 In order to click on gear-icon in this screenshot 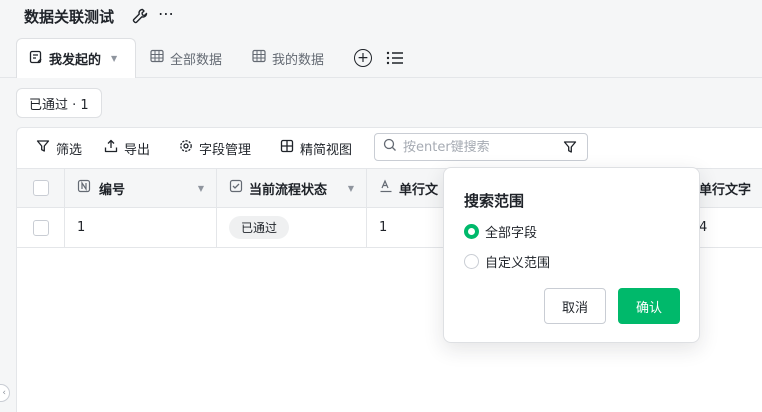, I will do `click(186, 148)`.